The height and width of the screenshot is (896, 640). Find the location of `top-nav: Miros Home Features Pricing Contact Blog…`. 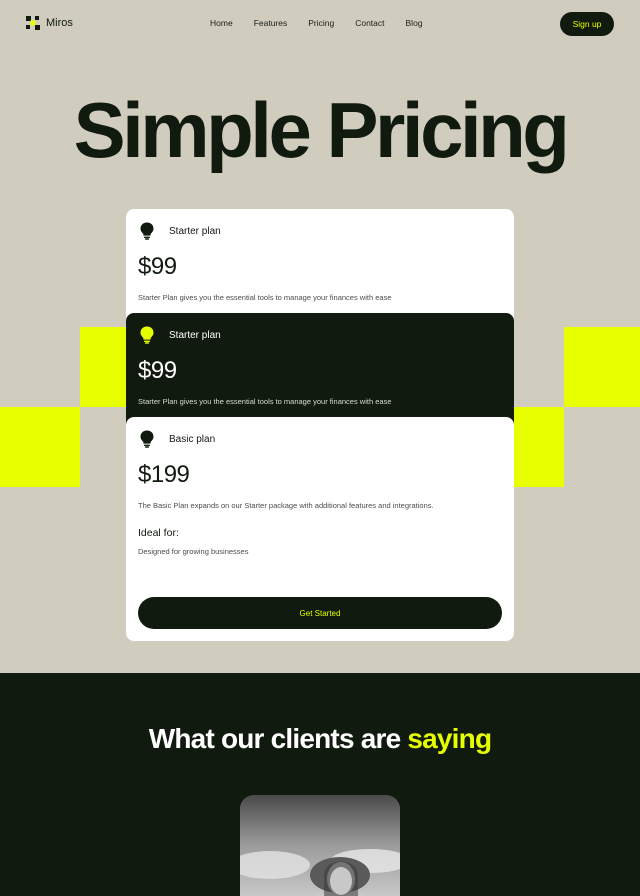

top-nav: Miros Home Features Pricing Contact Blog… is located at coordinates (320, 24).